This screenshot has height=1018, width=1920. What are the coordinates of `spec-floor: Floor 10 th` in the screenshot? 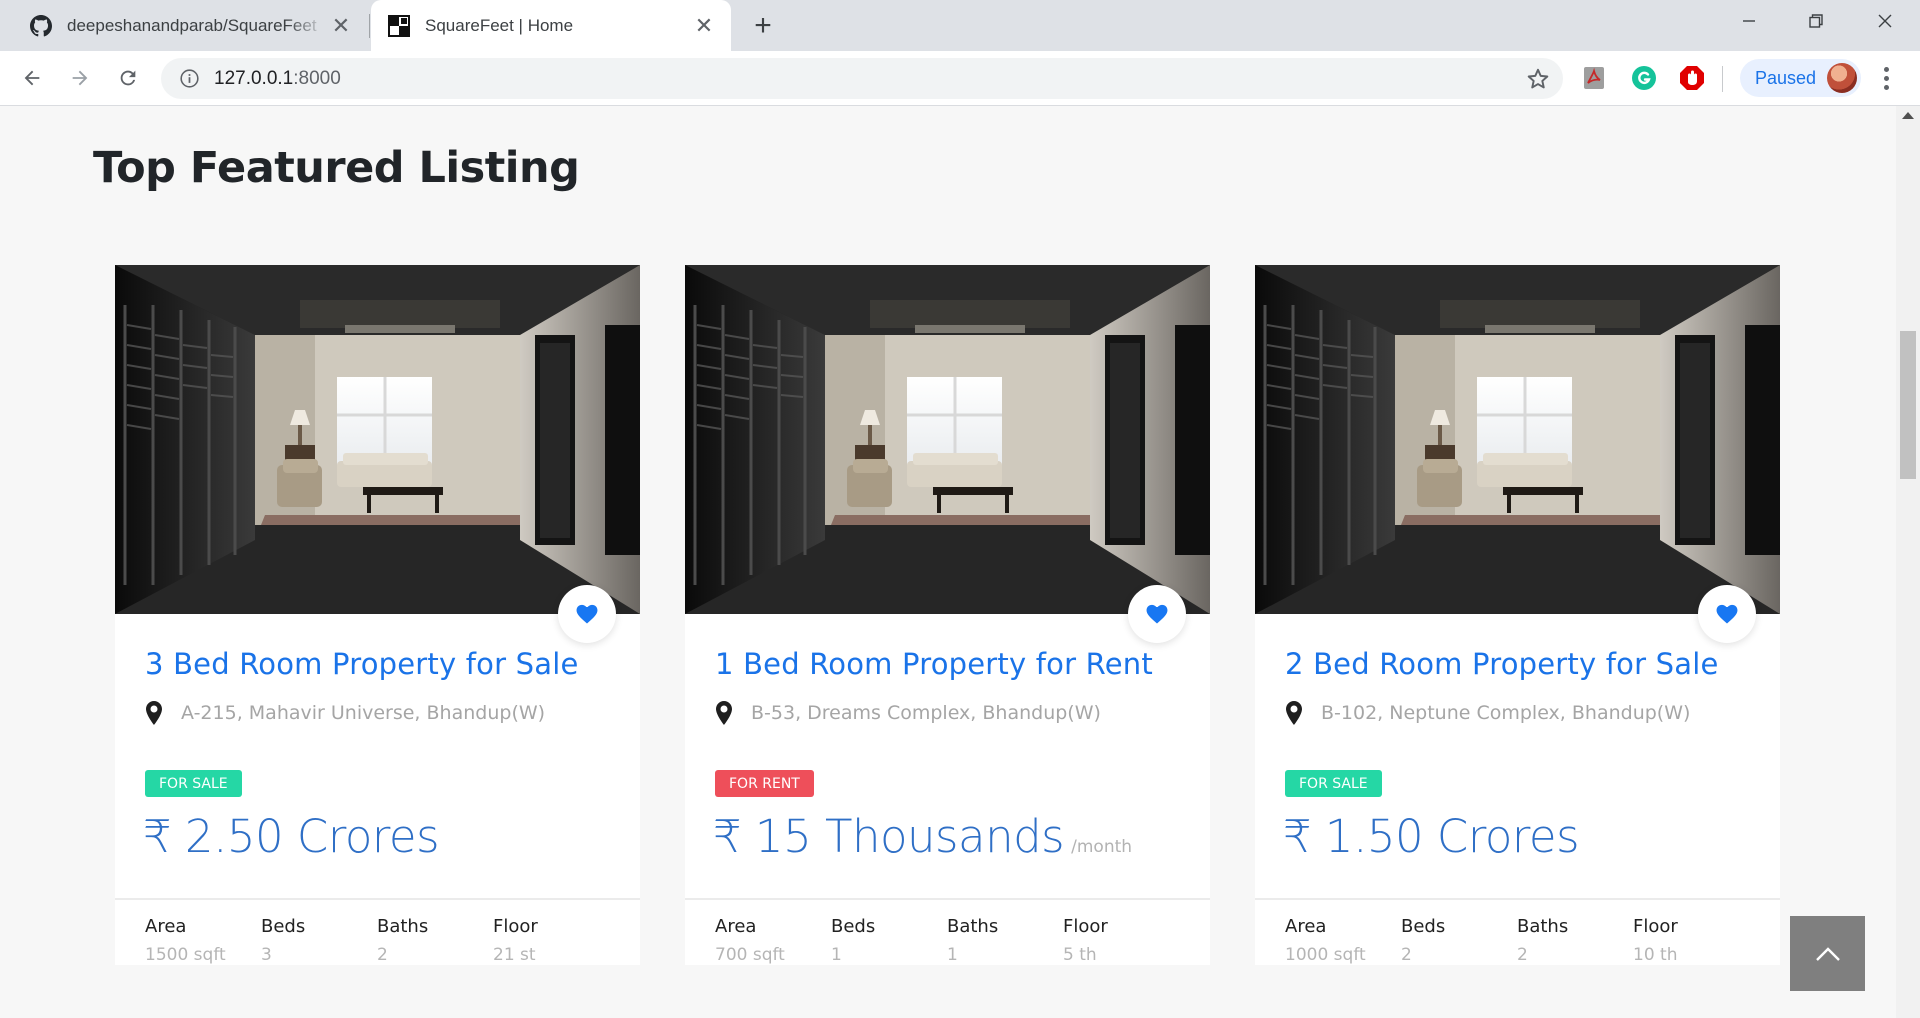 It's located at (1691, 940).